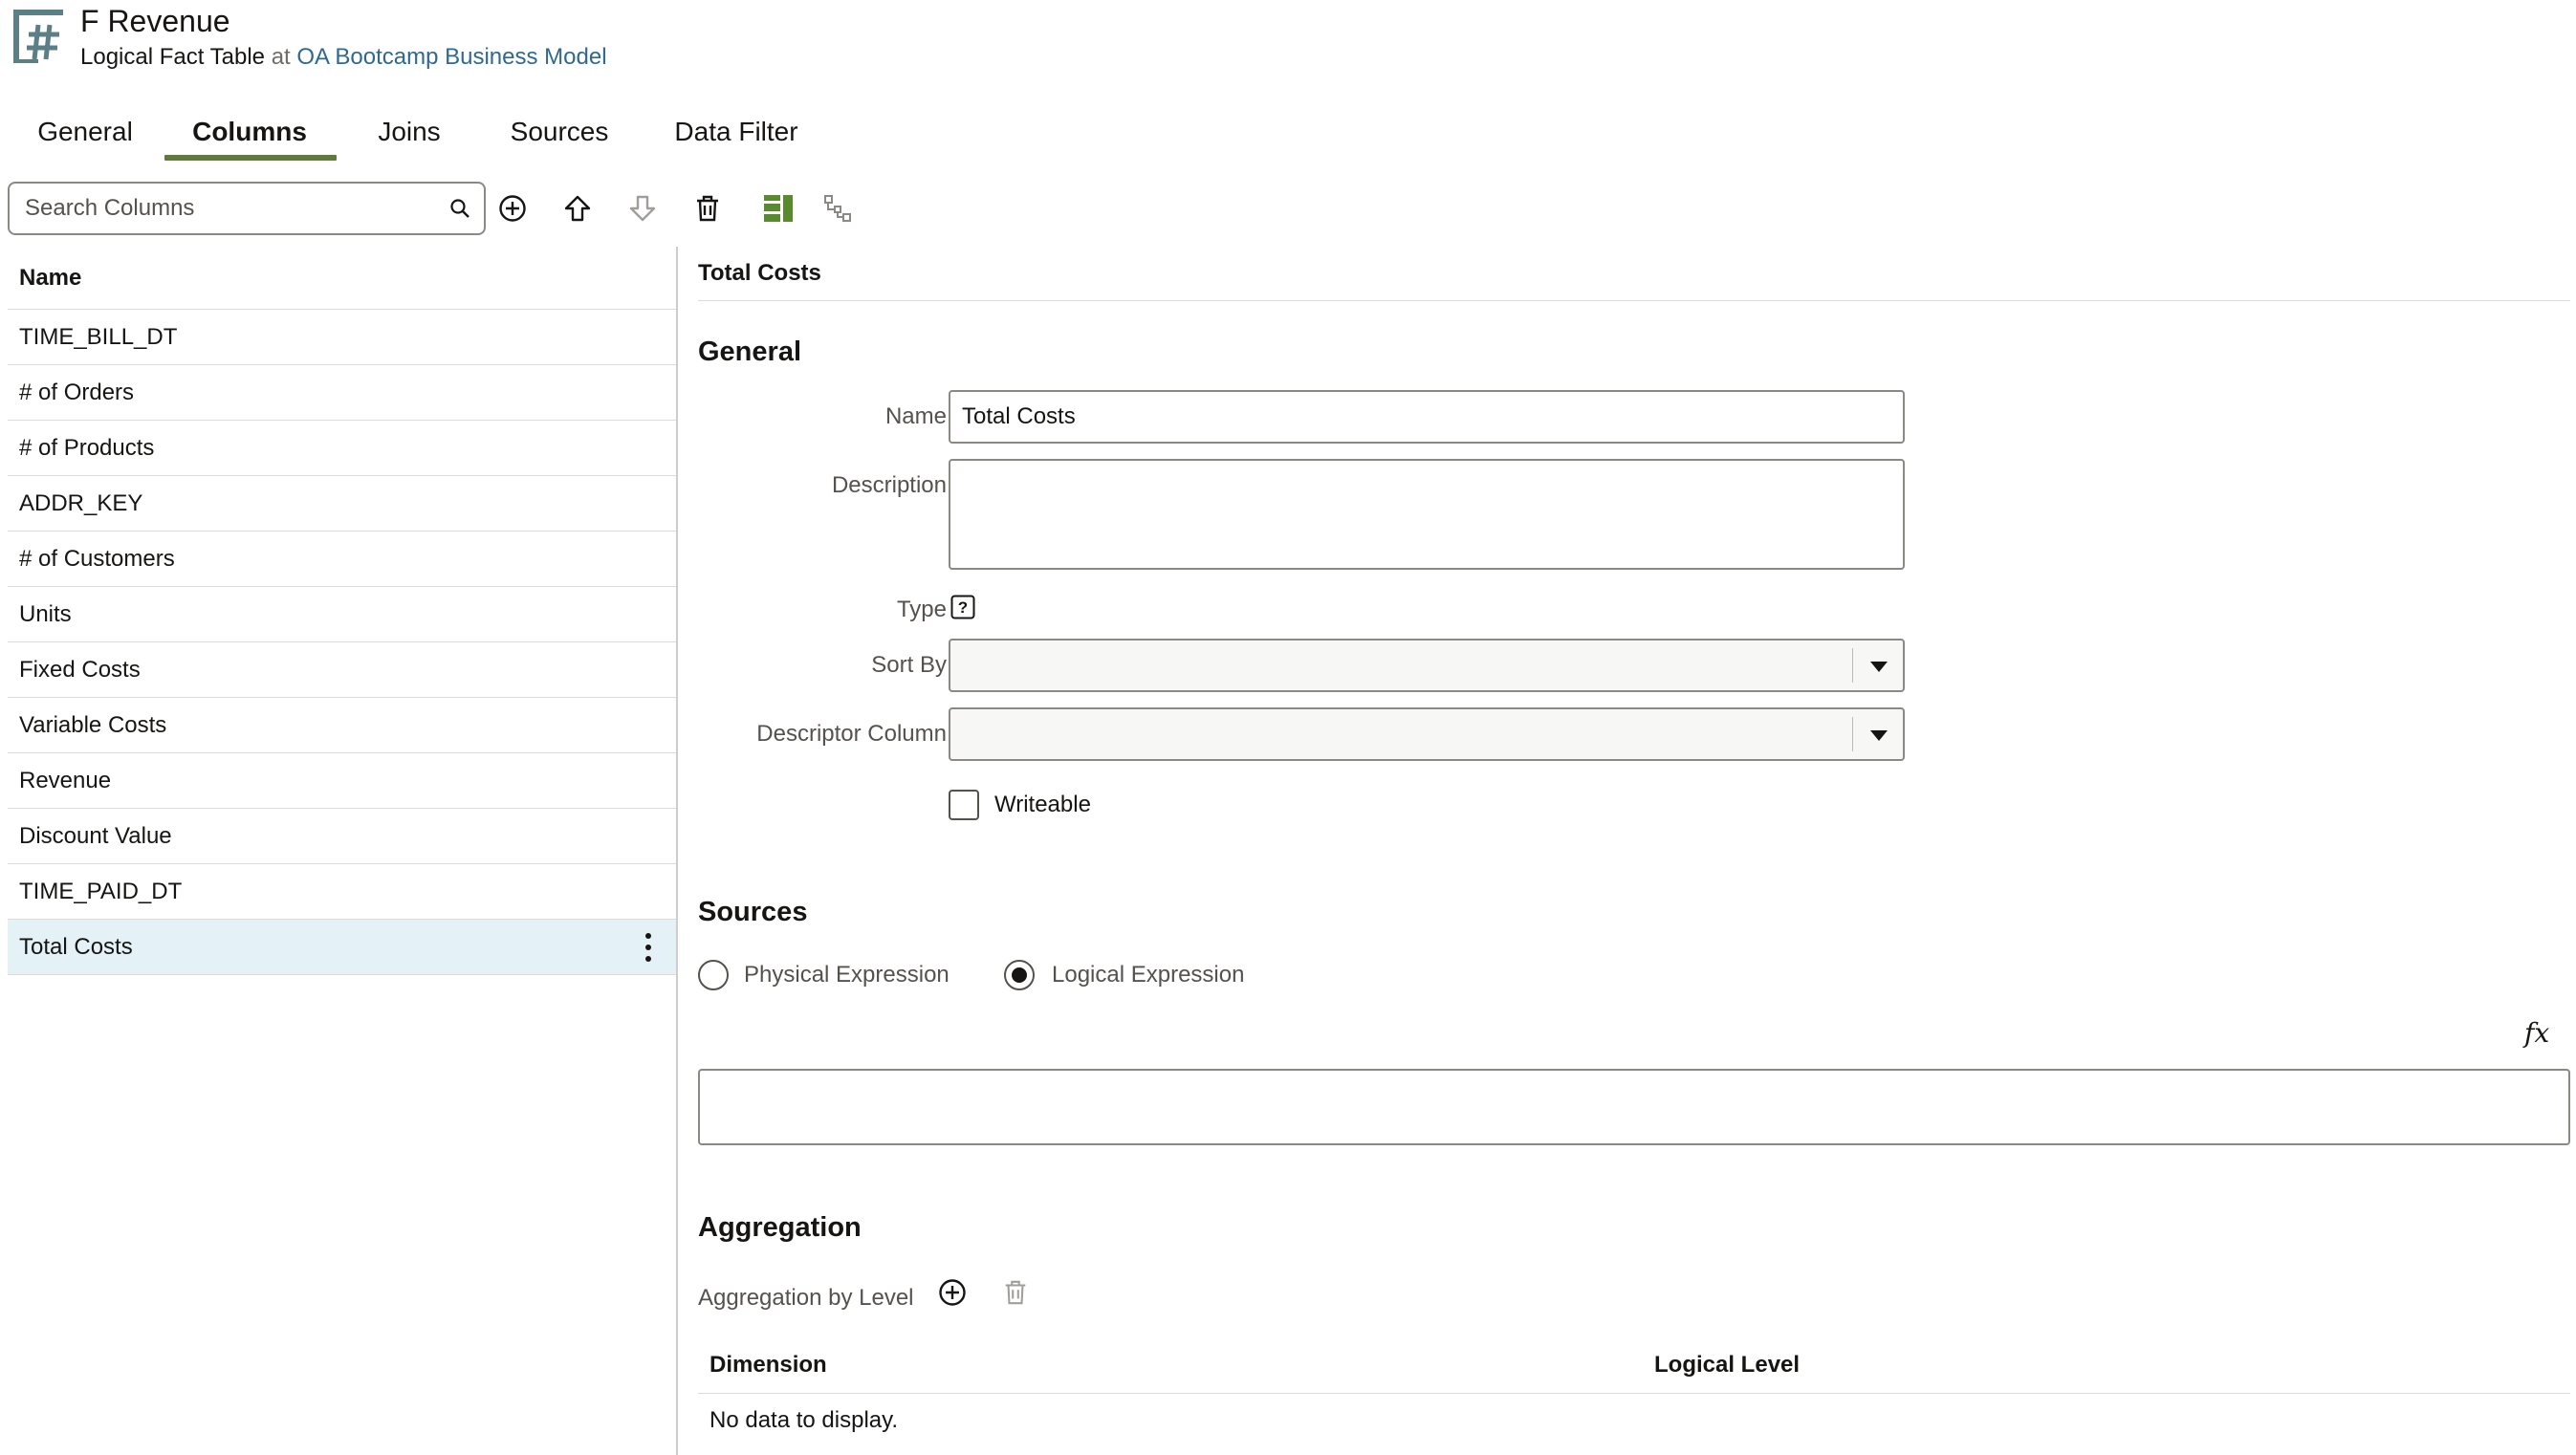 Image resolution: width=2576 pixels, height=1455 pixels. What do you see at coordinates (342, 338) in the screenshot?
I see `list-item: TIME_BILL_DT` at bounding box center [342, 338].